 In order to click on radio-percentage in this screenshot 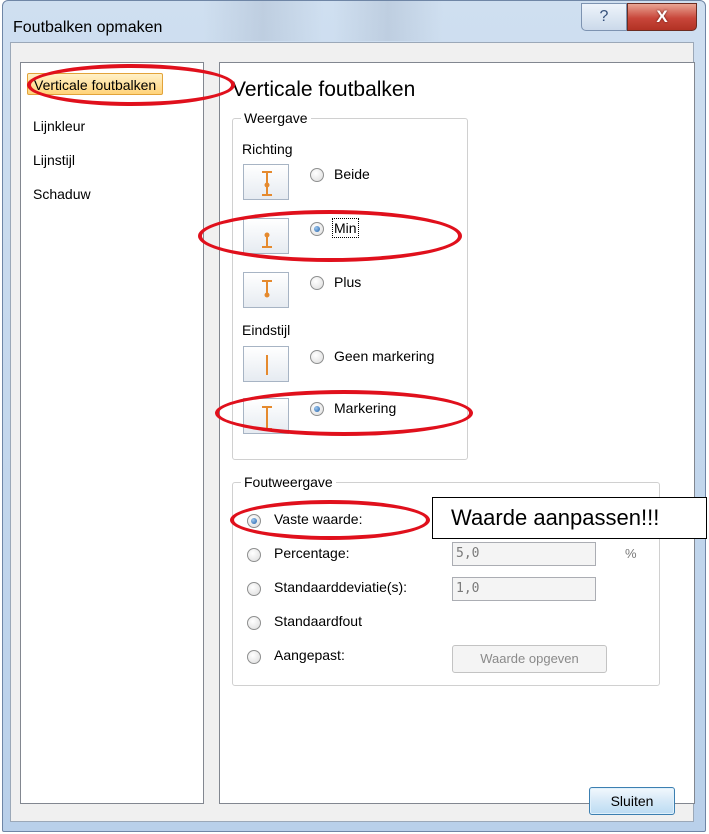, I will do `click(254, 555)`.